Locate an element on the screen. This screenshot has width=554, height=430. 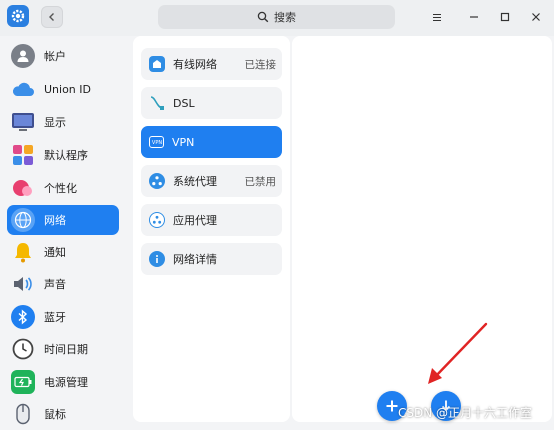
sidebar-item-label: Union ID is located at coordinates (67, 89).